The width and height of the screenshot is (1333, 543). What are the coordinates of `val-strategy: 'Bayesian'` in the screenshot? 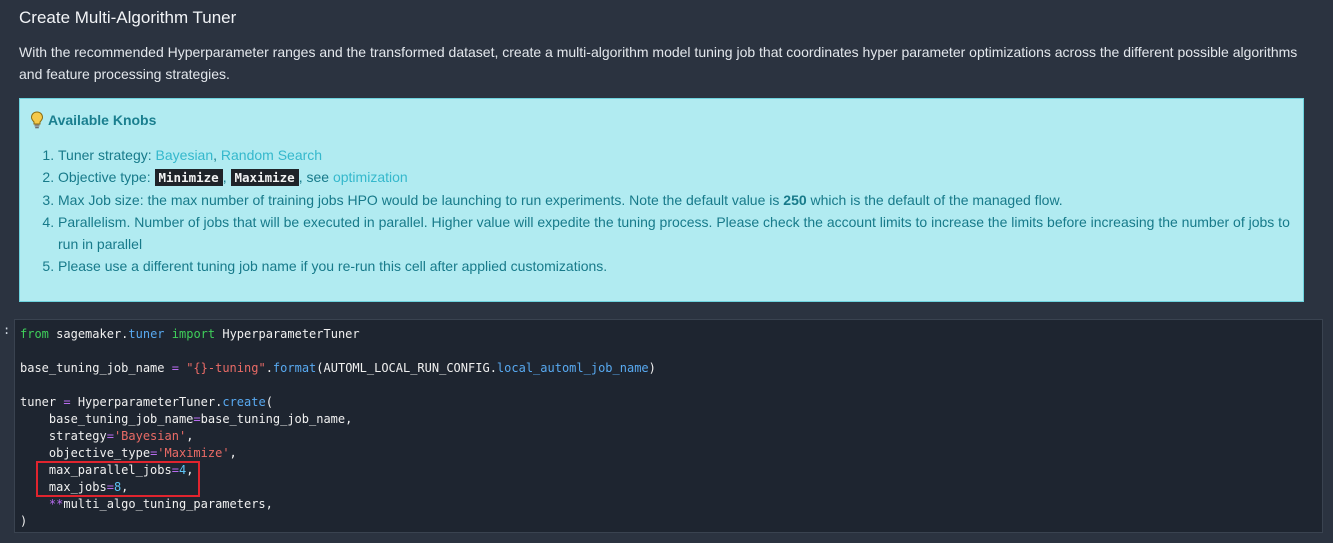 It's located at (150, 436).